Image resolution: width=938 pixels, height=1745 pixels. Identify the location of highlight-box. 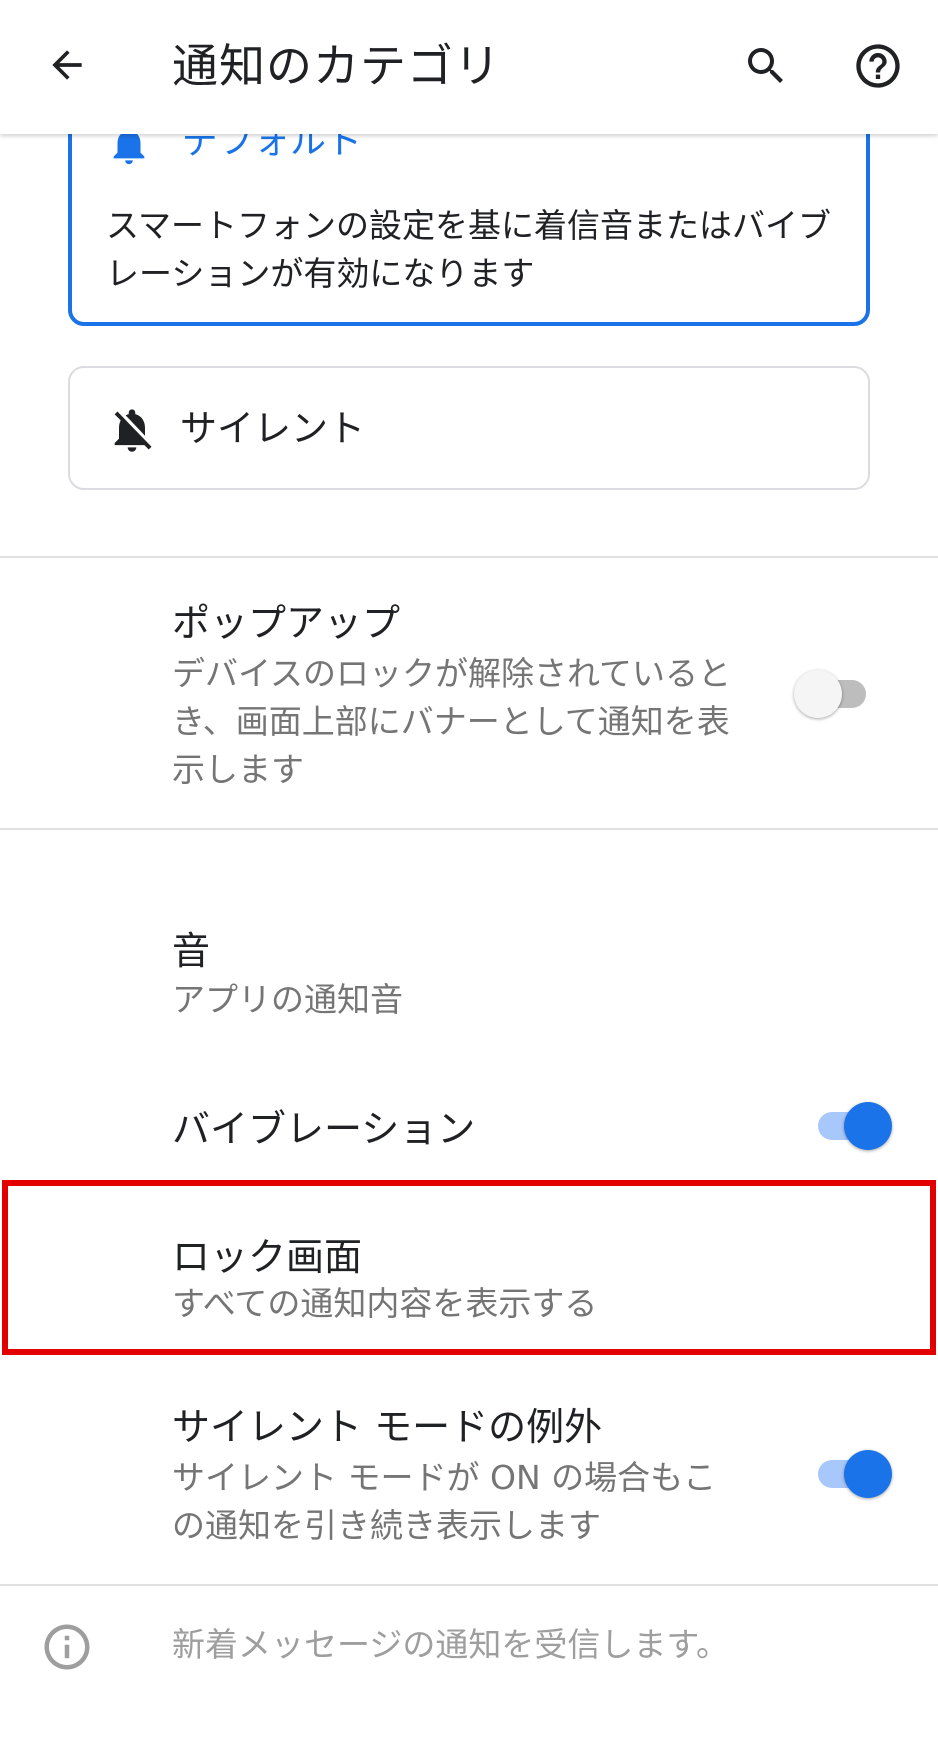
(469, 1267).